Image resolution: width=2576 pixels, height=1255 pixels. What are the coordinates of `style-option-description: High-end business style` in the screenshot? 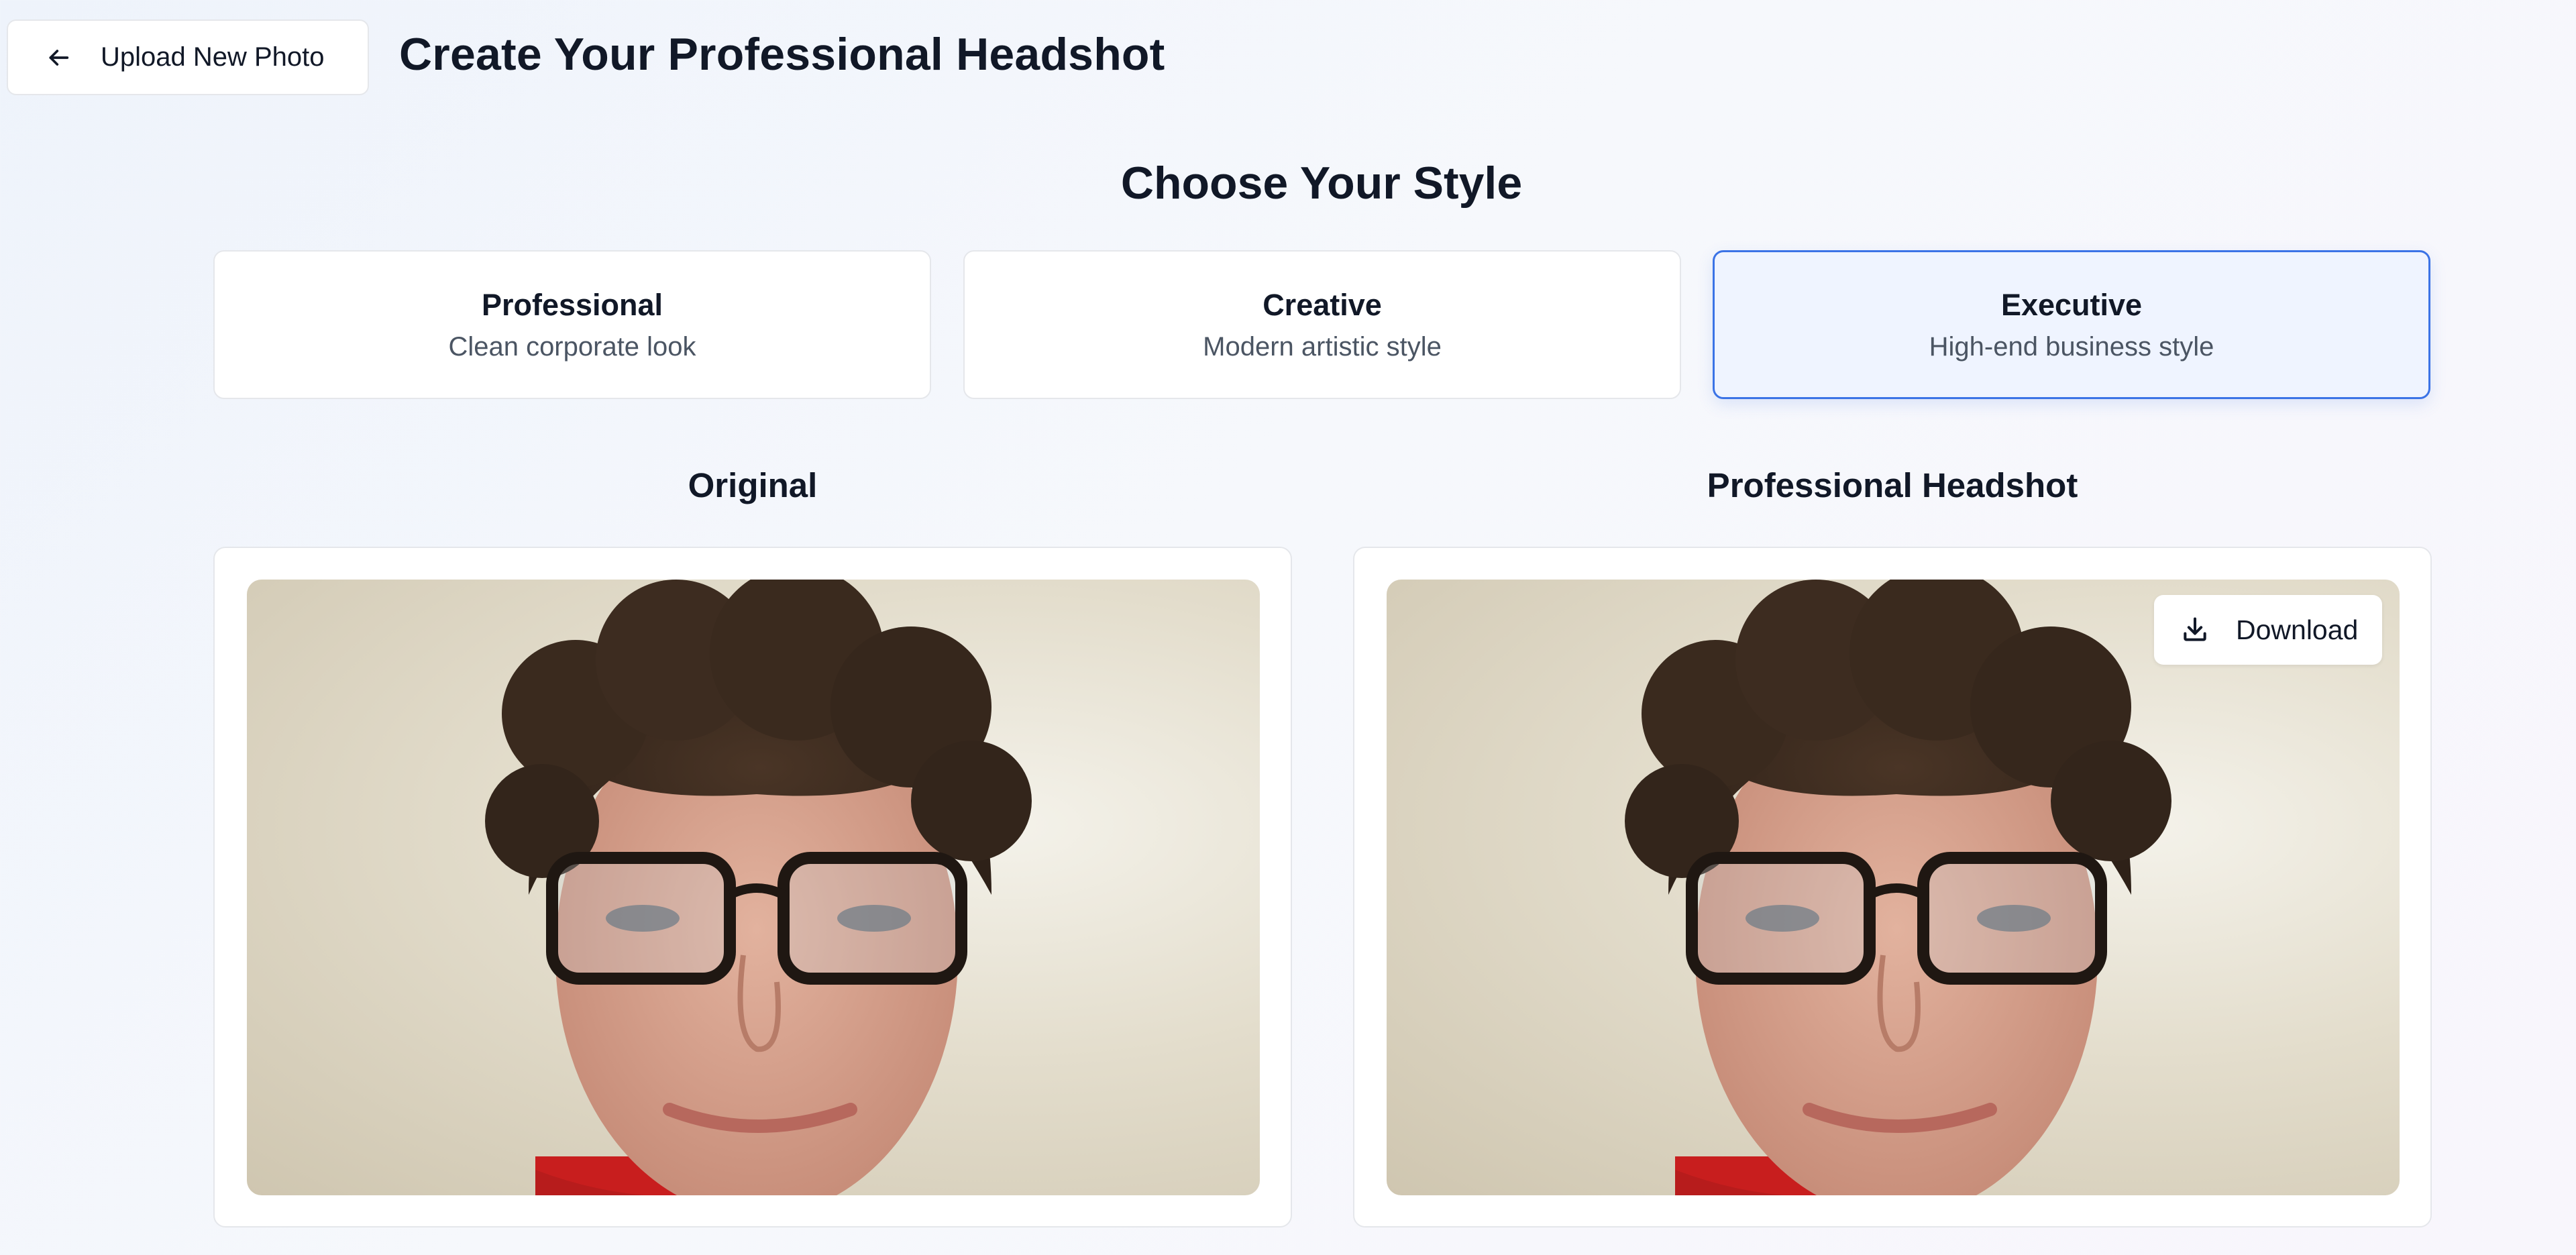 It's located at (2071, 346).